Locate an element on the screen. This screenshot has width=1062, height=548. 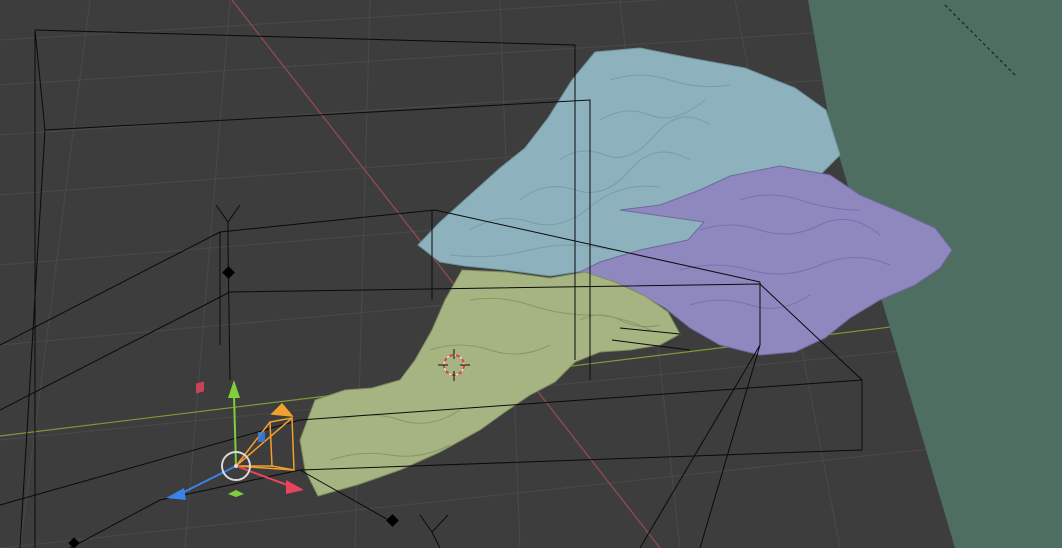
plane-handle-yz is located at coordinates (261, 437).